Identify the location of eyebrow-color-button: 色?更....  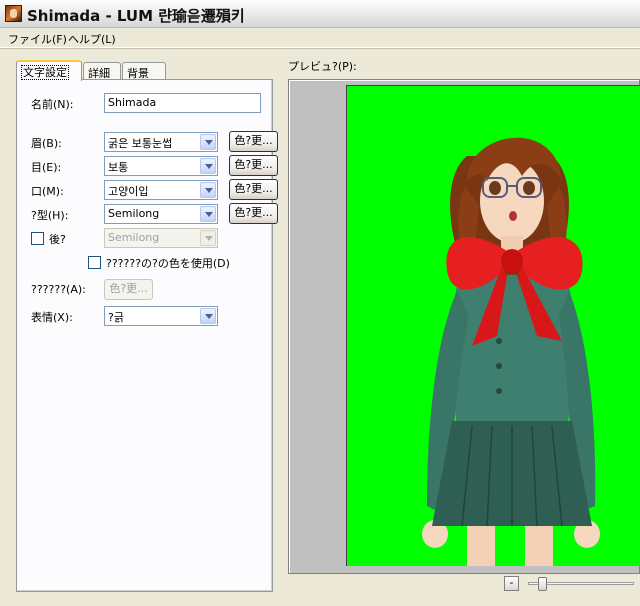
(253, 141).